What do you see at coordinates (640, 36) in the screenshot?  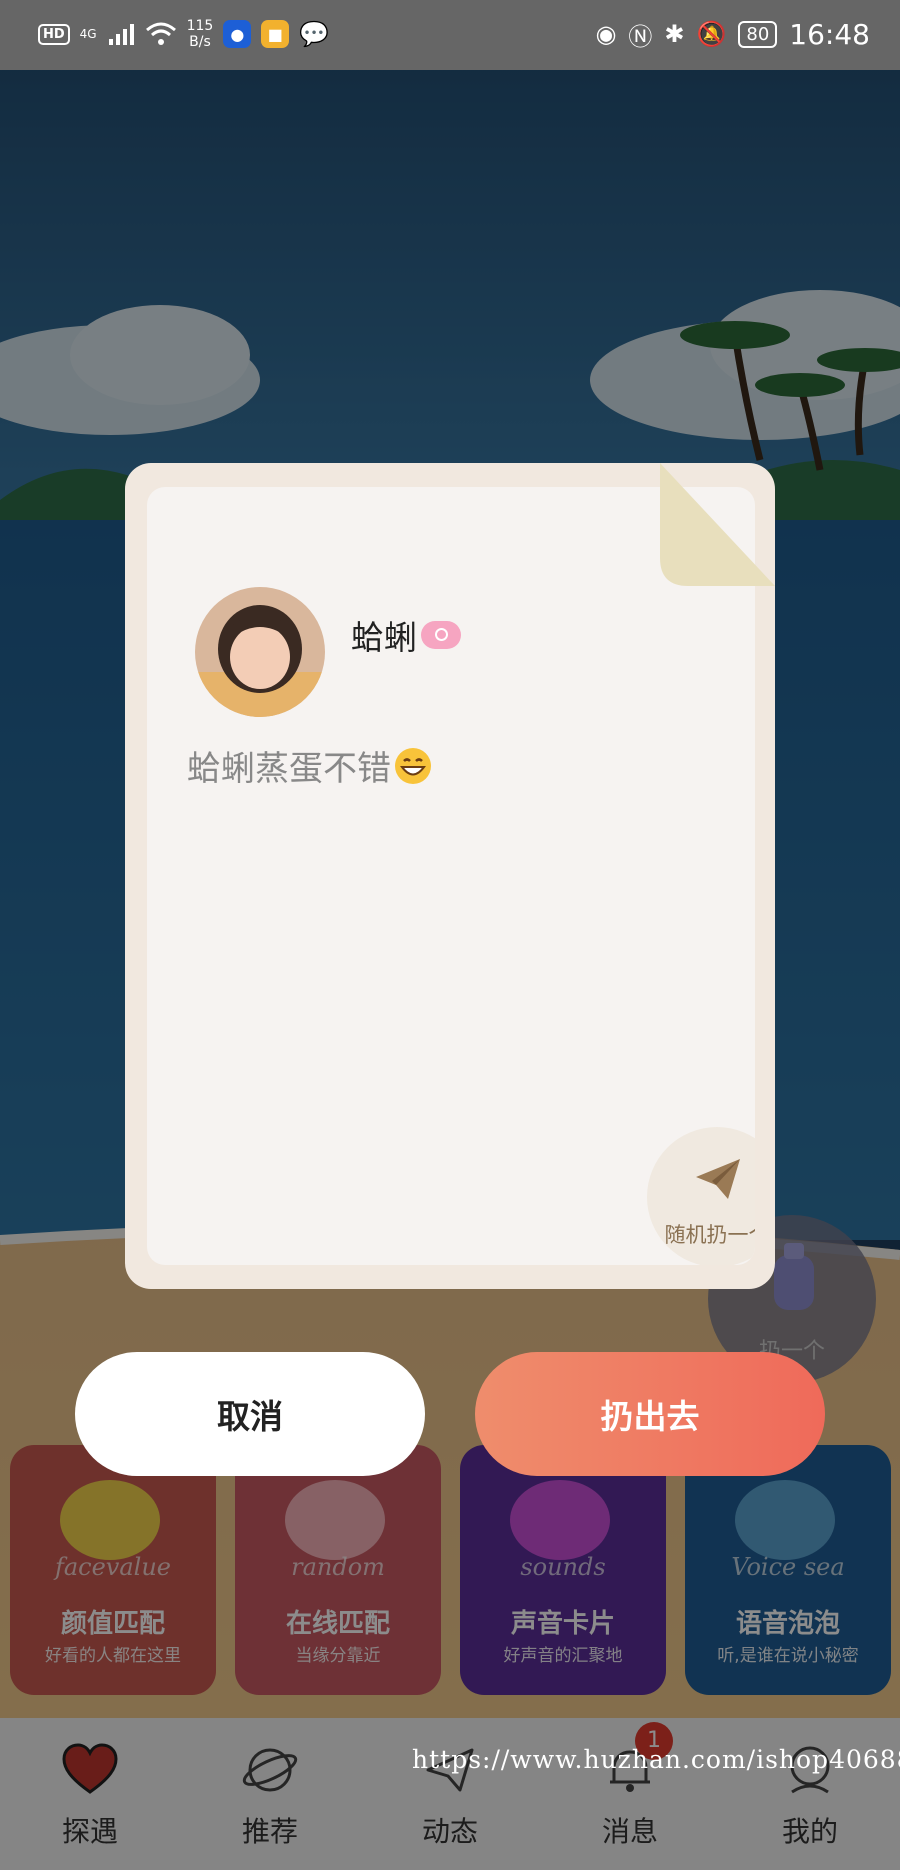 I see `nfc-icon: Ⓝ` at bounding box center [640, 36].